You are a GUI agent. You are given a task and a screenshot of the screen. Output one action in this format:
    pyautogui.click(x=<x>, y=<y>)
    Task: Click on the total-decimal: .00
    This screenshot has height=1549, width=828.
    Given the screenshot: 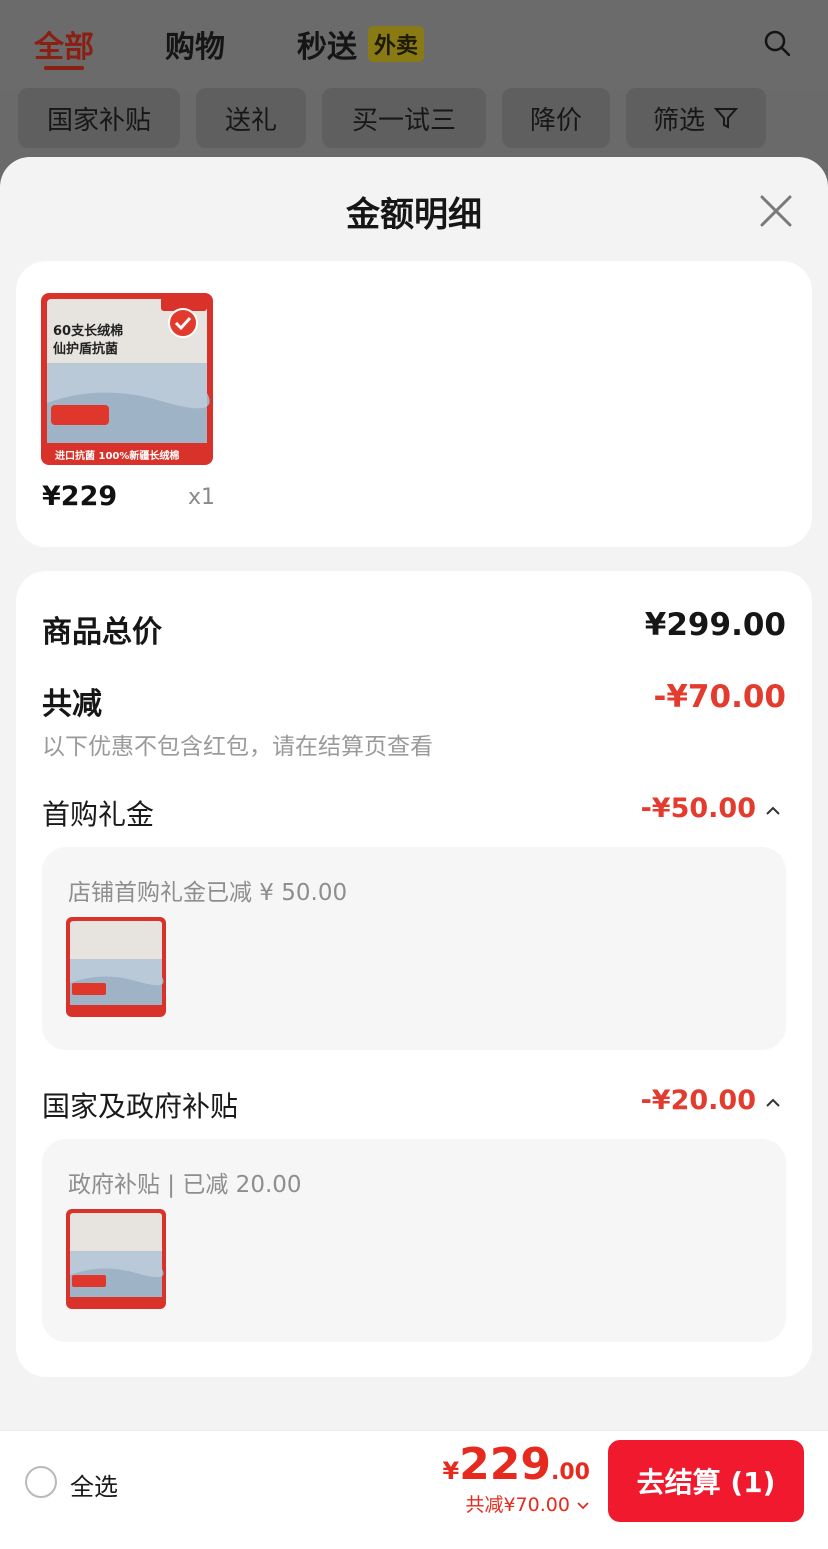 What is the action you would take?
    pyautogui.click(x=570, y=1472)
    